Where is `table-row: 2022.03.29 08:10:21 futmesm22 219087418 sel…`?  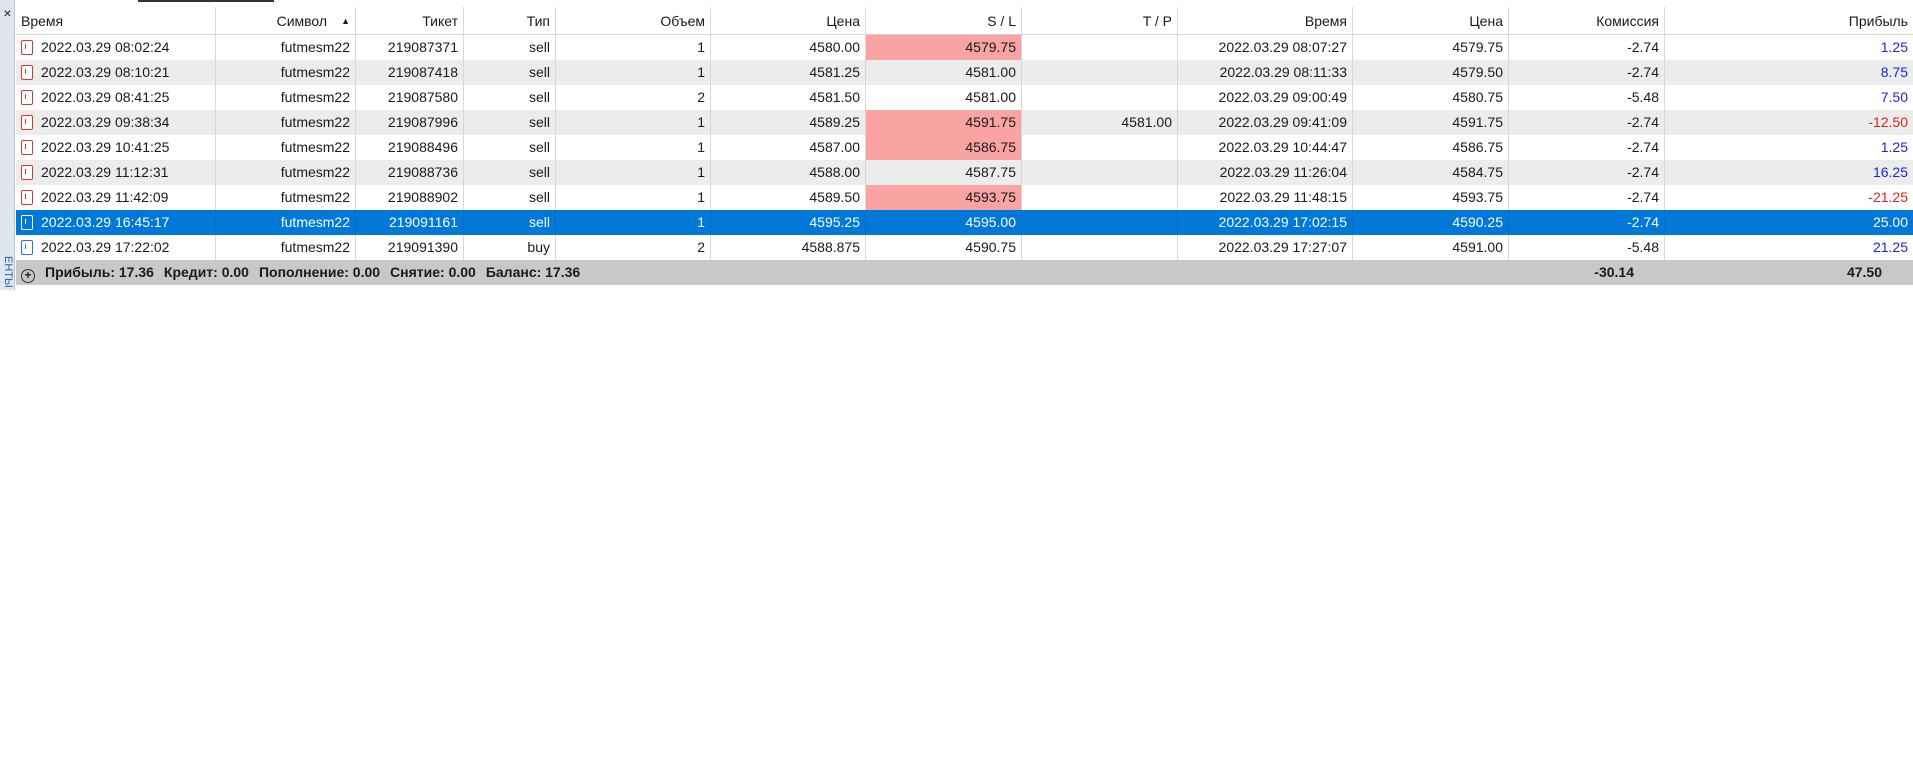
table-row: 2022.03.29 08:10:21 futmesm22 219087418 sel… is located at coordinates (964, 72).